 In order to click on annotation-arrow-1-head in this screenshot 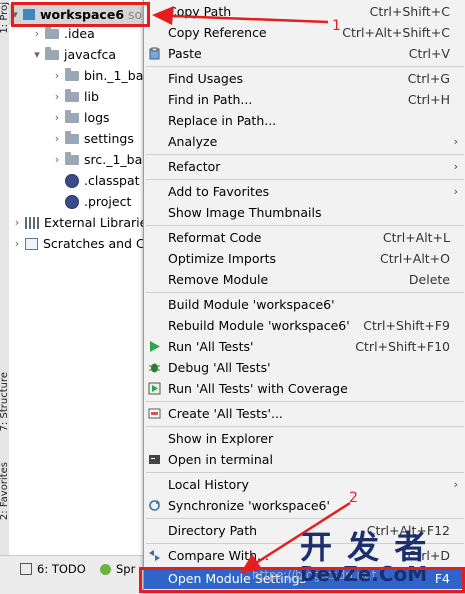, I will do `click(163, 15)`.